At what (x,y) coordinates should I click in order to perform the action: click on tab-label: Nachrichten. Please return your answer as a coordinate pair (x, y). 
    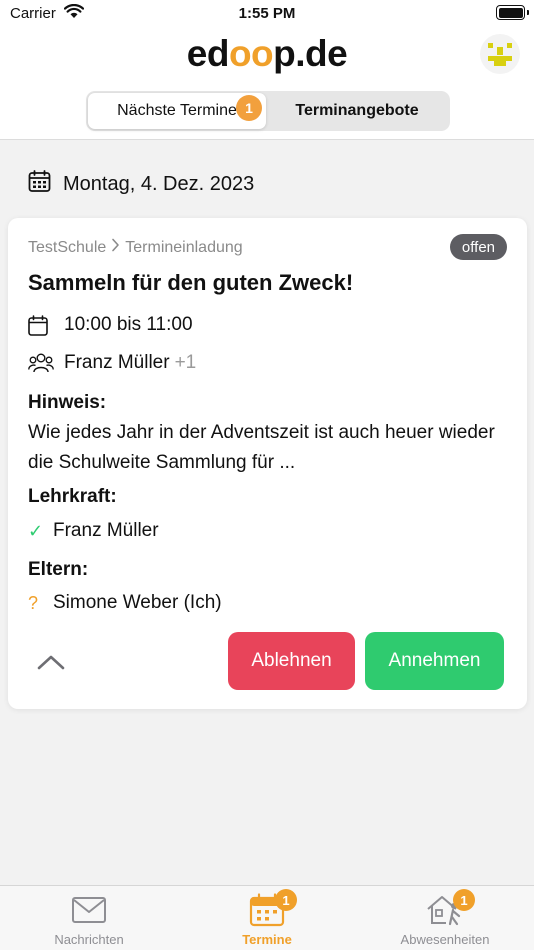
    Looking at the image, I should click on (89, 939).